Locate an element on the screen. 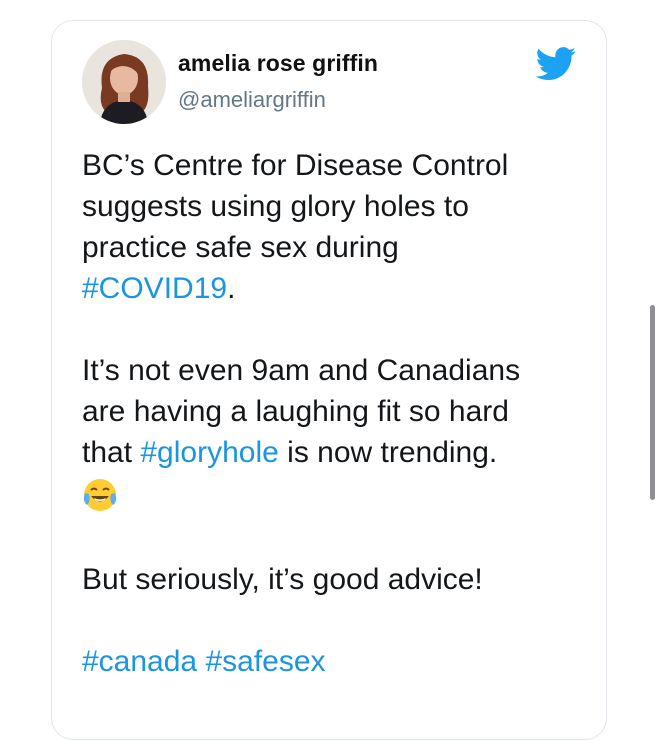 The image size is (659, 740). tweet-line: It’s not even 9am and Canadians is located at coordinates (301, 370).